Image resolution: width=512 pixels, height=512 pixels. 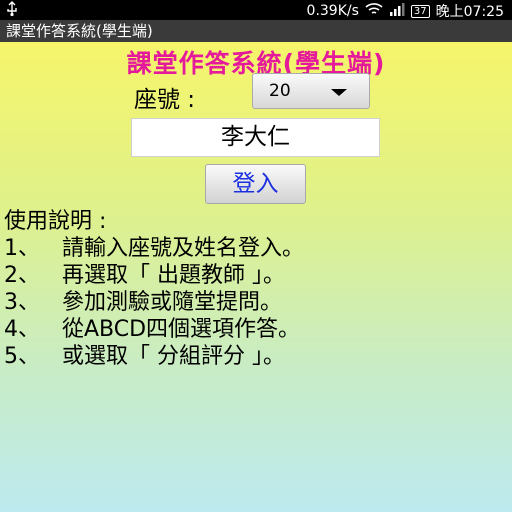 I want to click on signal-icon, so click(x=397, y=11).